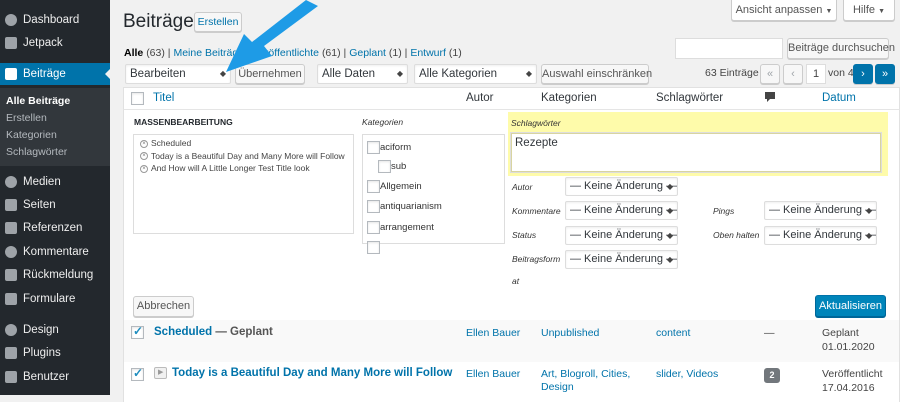 The height and width of the screenshot is (402, 900). I want to click on author-label: Autor, so click(522, 187).